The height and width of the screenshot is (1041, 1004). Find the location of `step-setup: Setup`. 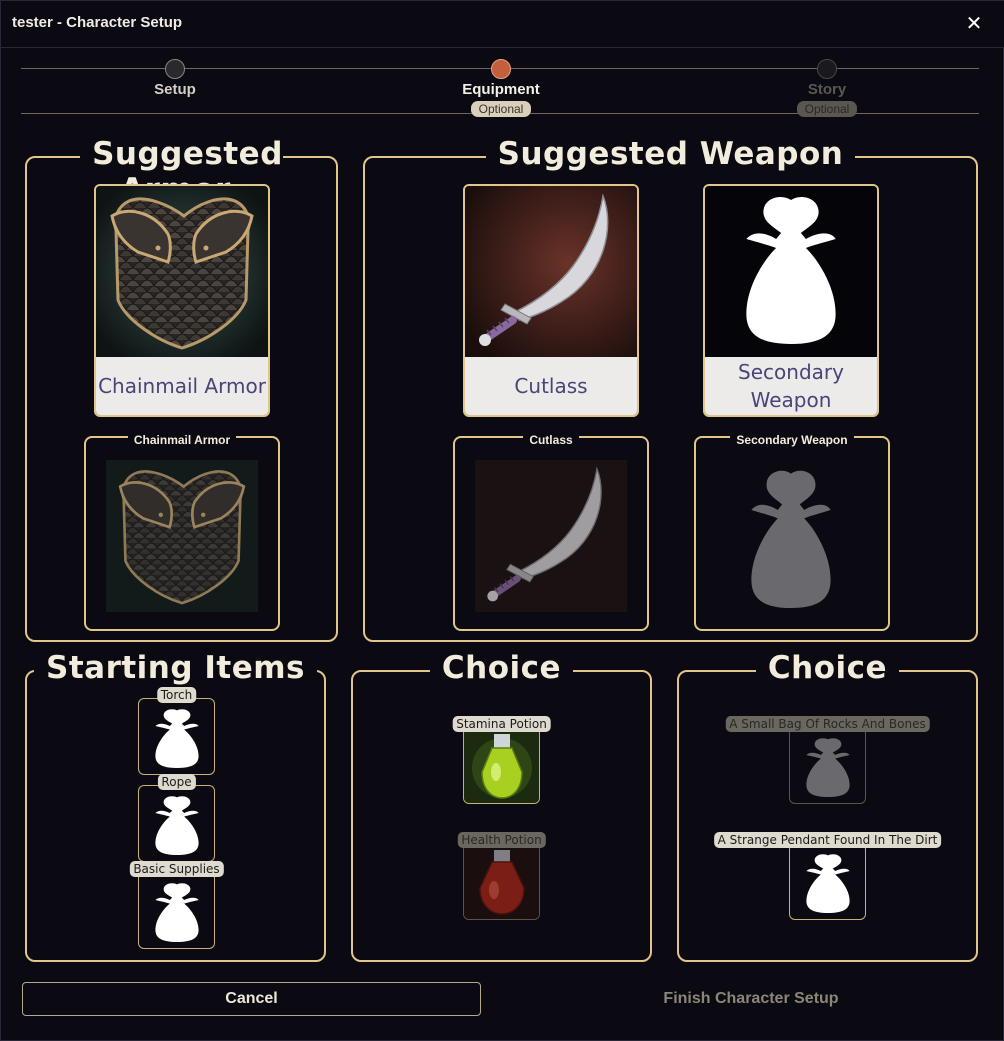

step-setup: Setup is located at coordinates (175, 78).